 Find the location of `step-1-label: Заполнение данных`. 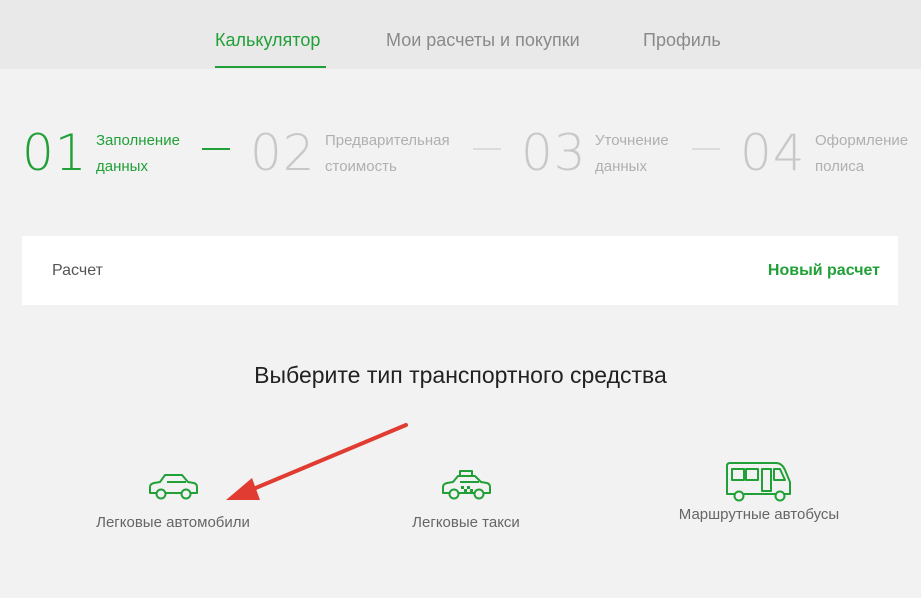

step-1-label: Заполнение данных is located at coordinates (166, 154).